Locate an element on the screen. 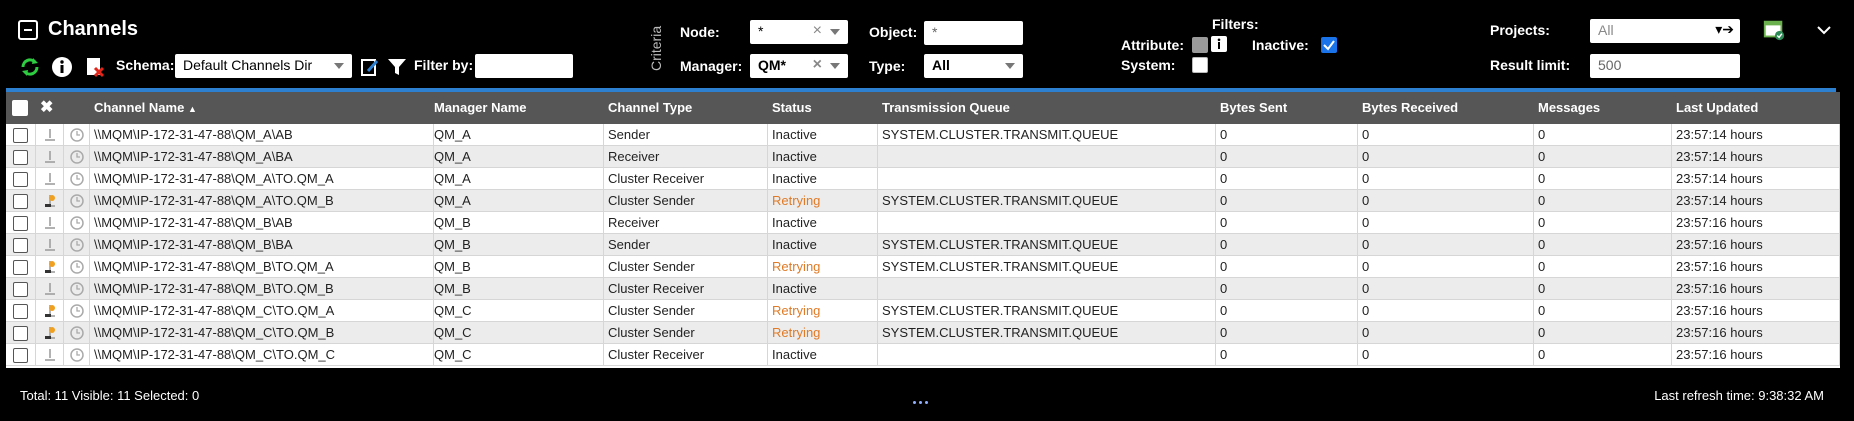 The width and height of the screenshot is (1854, 421). delete-schema-icon is located at coordinates (94, 67).